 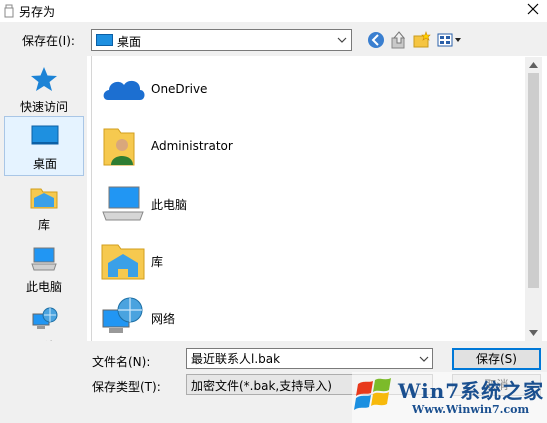 What do you see at coordinates (221, 40) in the screenshot?
I see `location-combobox: 桌面` at bounding box center [221, 40].